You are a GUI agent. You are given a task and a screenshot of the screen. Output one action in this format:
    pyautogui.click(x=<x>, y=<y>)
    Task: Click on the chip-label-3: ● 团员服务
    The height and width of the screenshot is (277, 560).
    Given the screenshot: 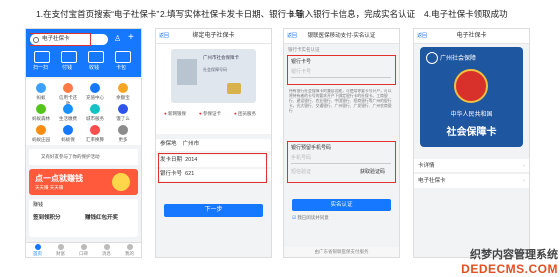 What is the action you would take?
    pyautogui.click(x=245, y=113)
    